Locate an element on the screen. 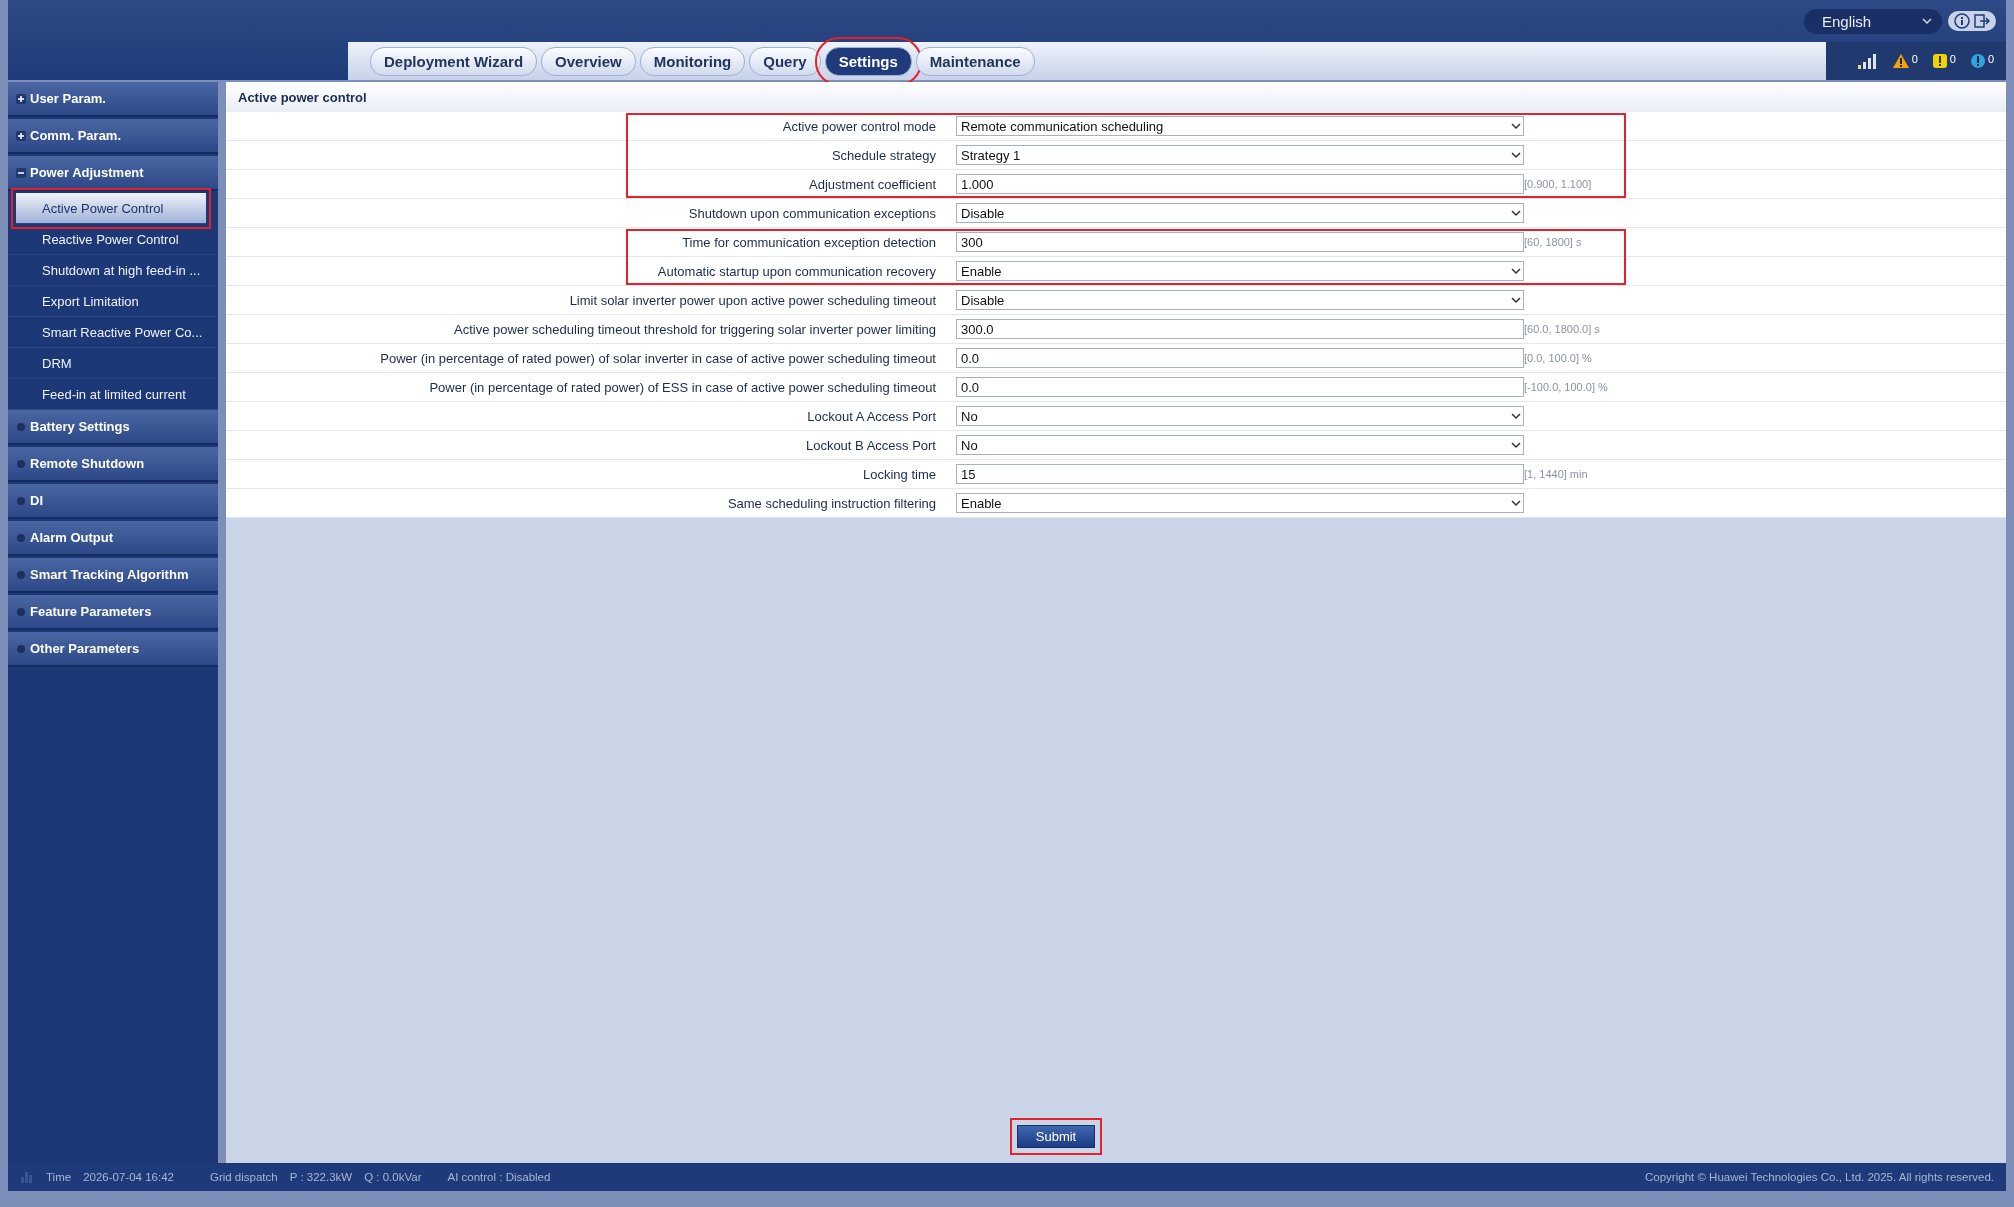 This screenshot has width=2014, height=1207. nav-tab: Query is located at coordinates (785, 61).